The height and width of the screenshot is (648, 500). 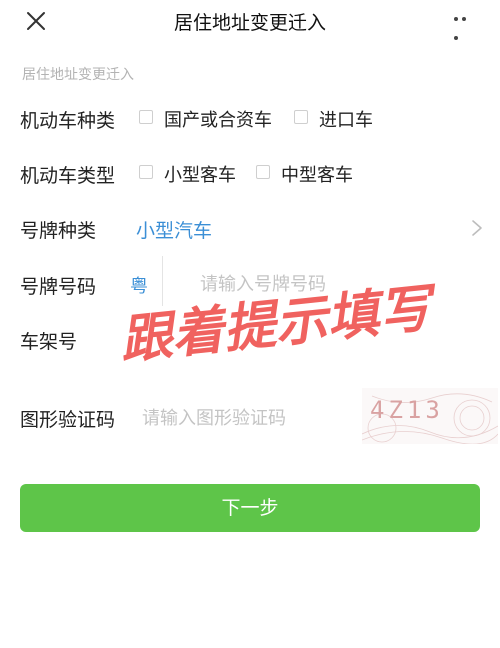 What do you see at coordinates (146, 172) in the screenshot?
I see `small-bus-checkbox` at bounding box center [146, 172].